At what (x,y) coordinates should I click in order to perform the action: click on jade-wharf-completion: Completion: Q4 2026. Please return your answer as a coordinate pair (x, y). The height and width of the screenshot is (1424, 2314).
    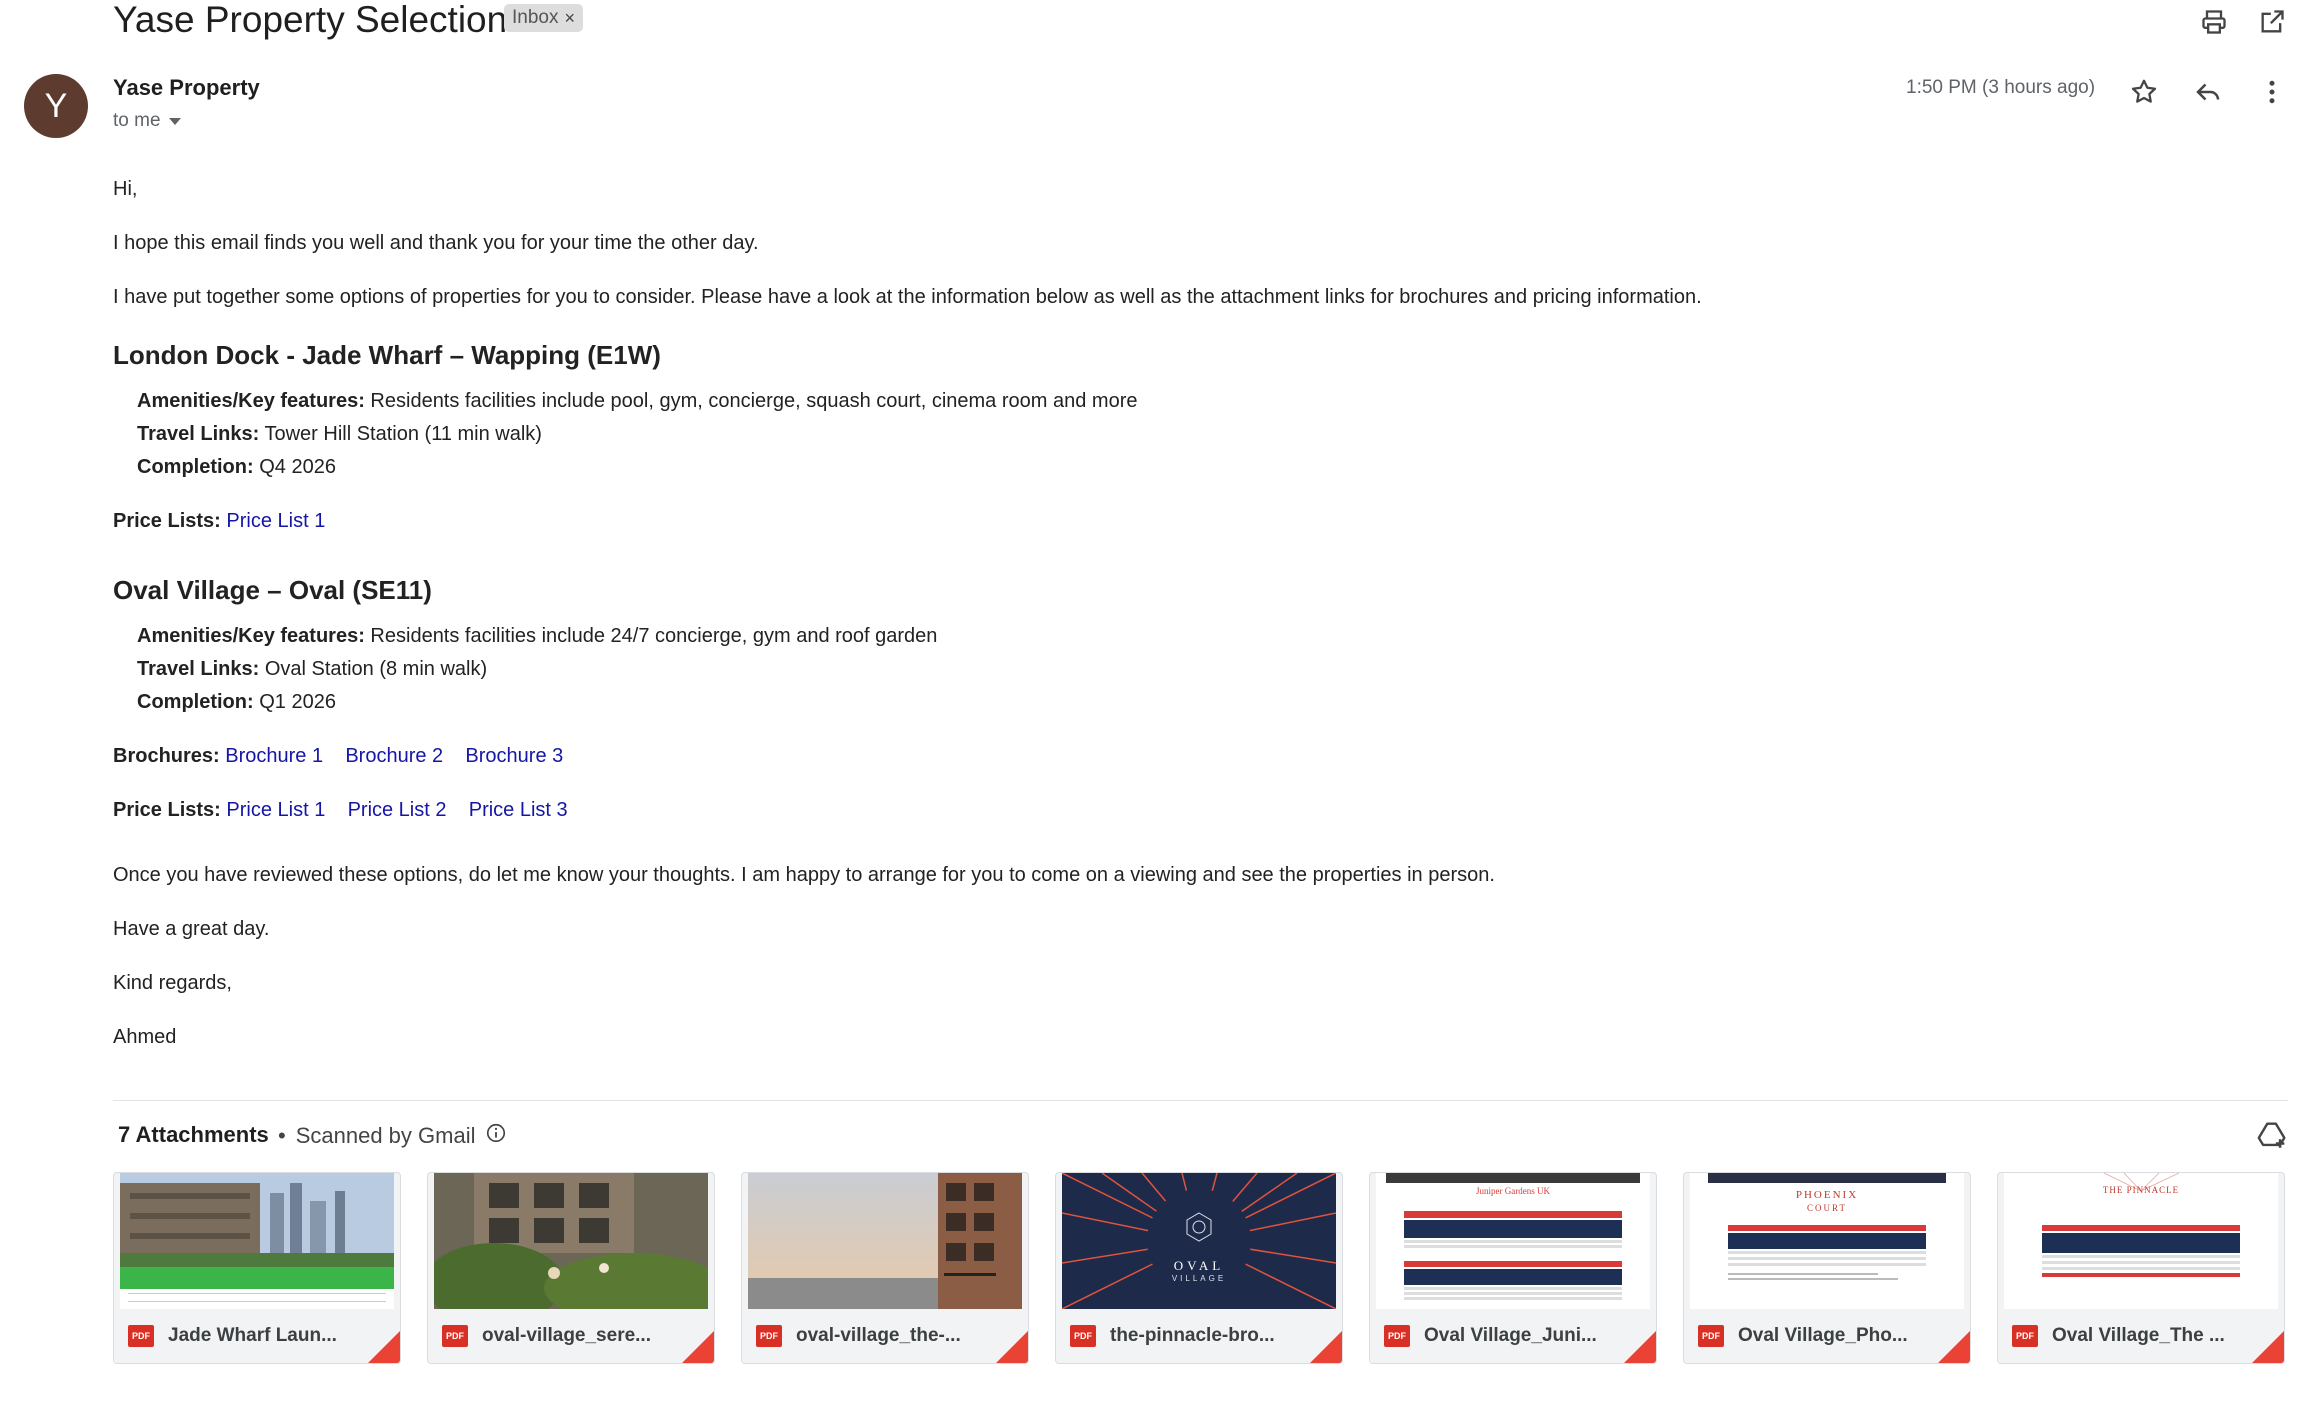
    Looking at the image, I should click on (236, 467).